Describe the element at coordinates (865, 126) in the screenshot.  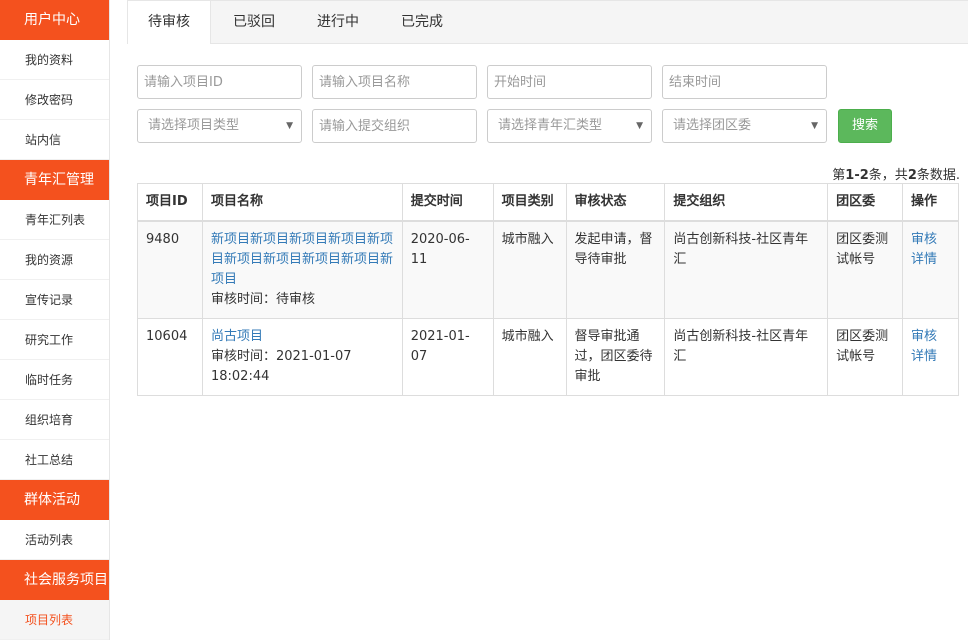
I see `search-button: 搜索` at that location.